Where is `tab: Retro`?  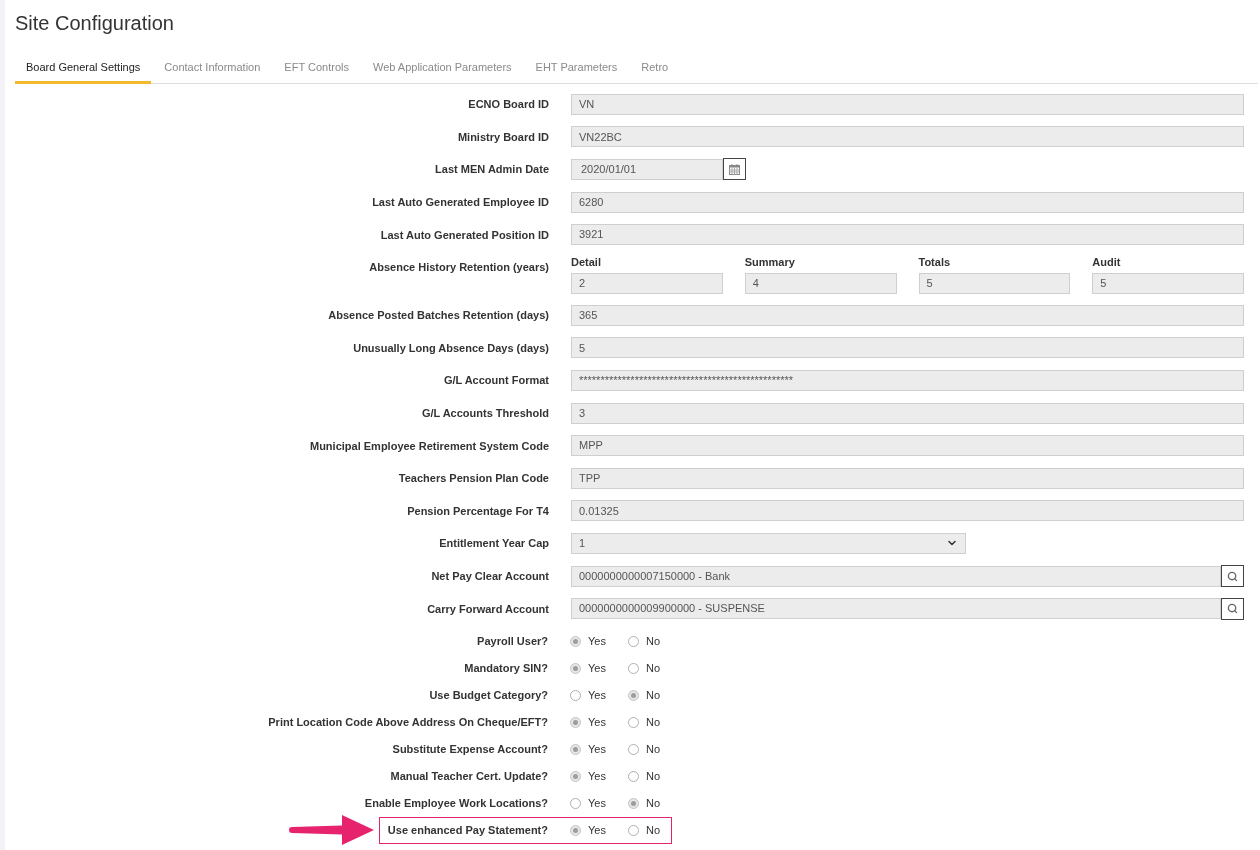 tab: Retro is located at coordinates (655, 68).